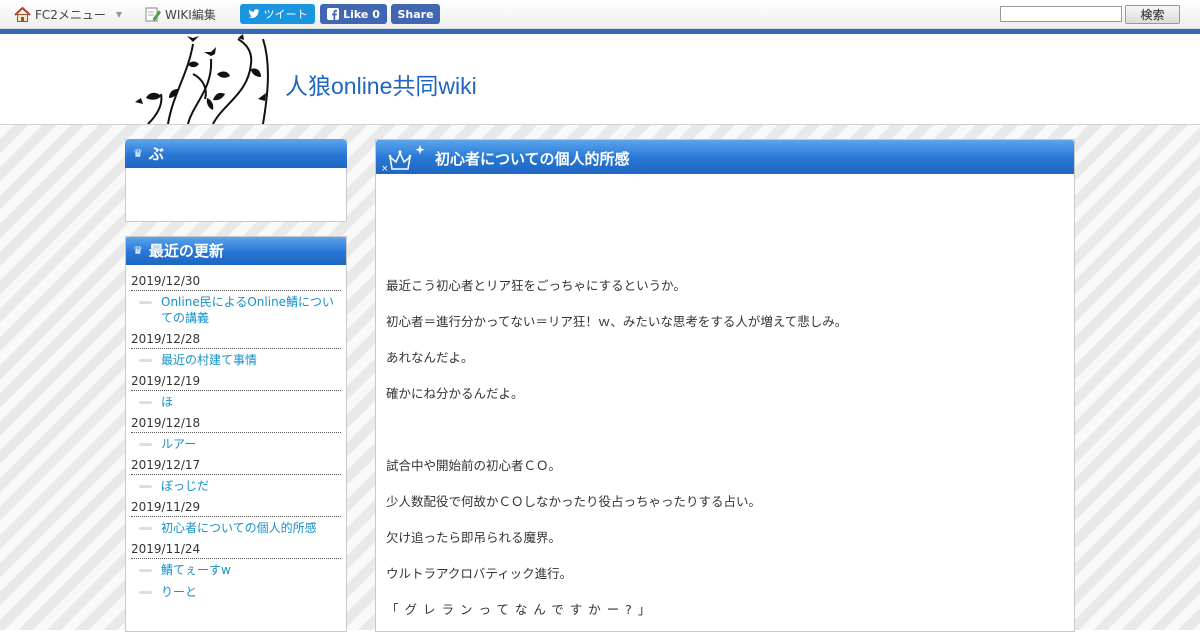 The height and width of the screenshot is (632, 1200). I want to click on wiki-edit-link: WIKI編集, so click(180, 14).